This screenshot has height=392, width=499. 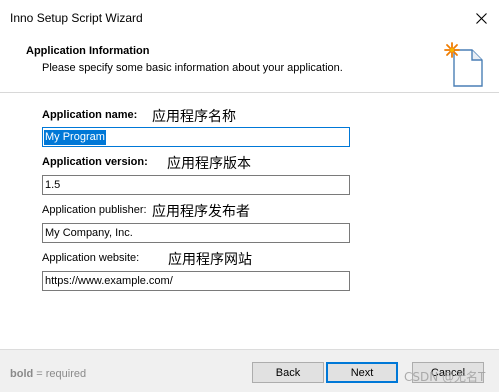 What do you see at coordinates (75, 137) in the screenshot?
I see `app-name-value: My Program` at bounding box center [75, 137].